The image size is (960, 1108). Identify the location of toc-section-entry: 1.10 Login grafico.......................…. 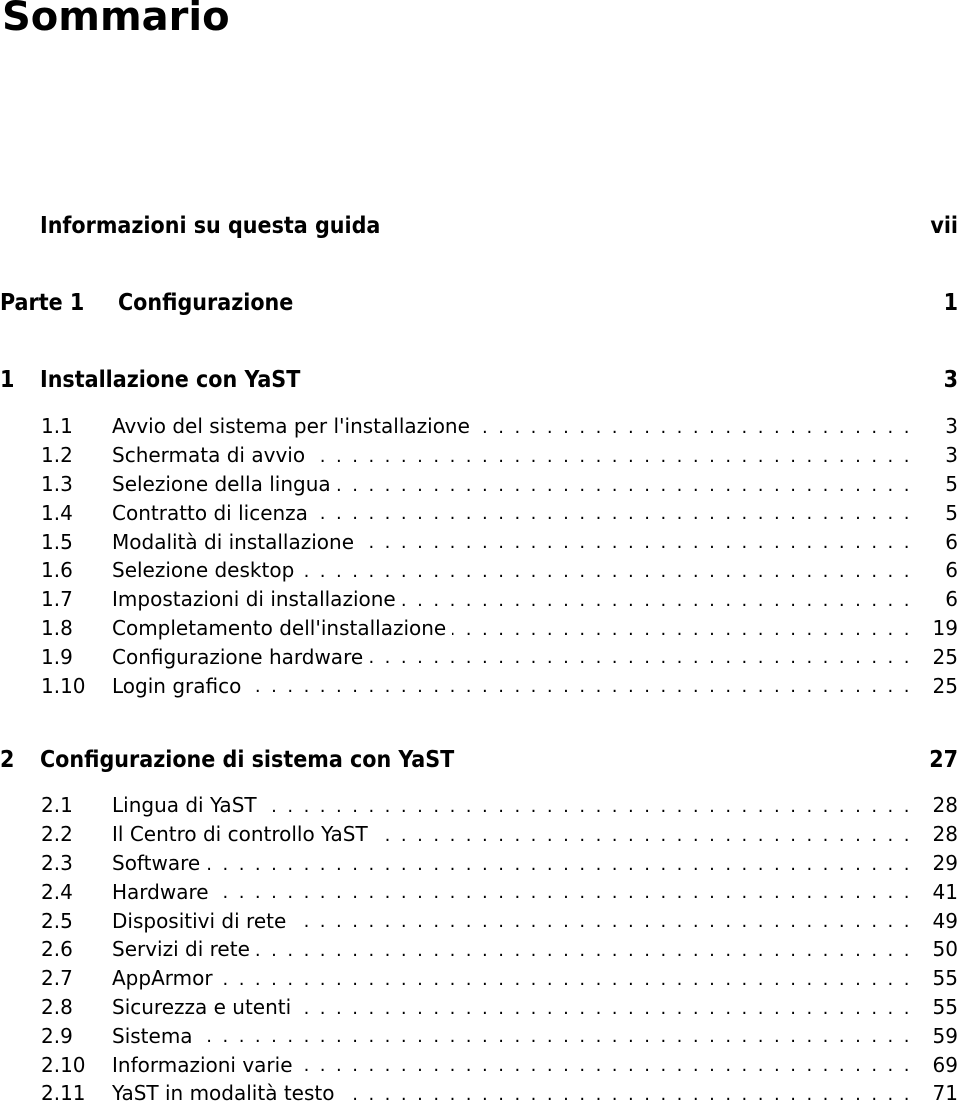
(480, 685).